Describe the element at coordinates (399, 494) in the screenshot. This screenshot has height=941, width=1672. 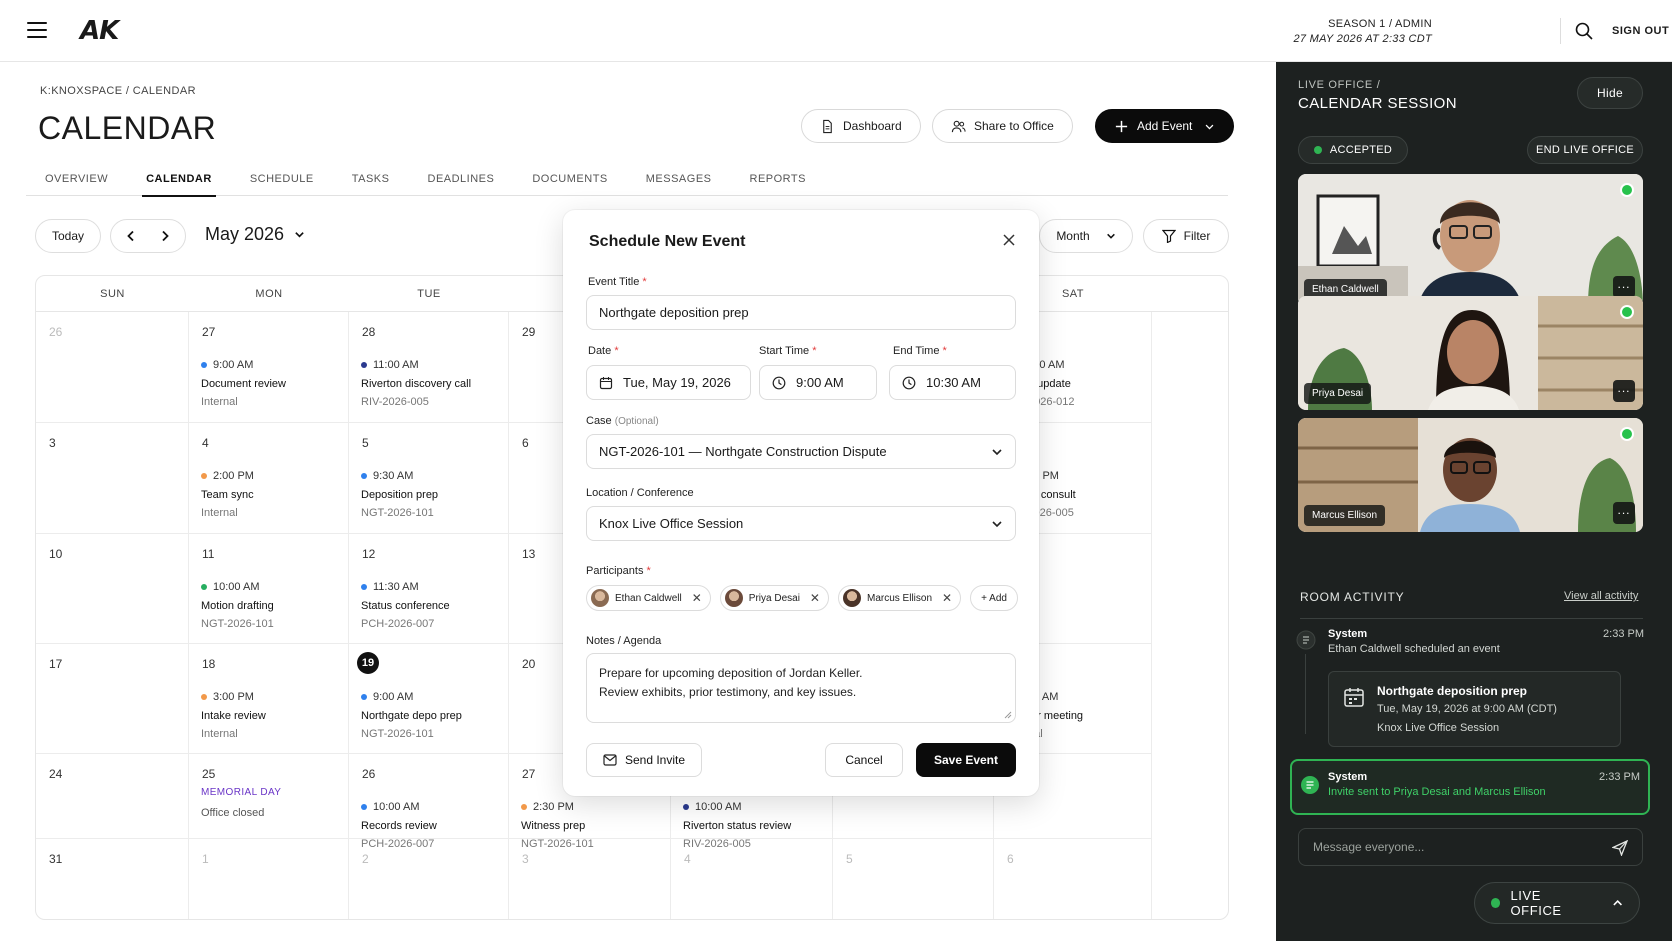
I see `calendar-event: 9:30 AM Deposition prep NGT-2026-101` at that location.